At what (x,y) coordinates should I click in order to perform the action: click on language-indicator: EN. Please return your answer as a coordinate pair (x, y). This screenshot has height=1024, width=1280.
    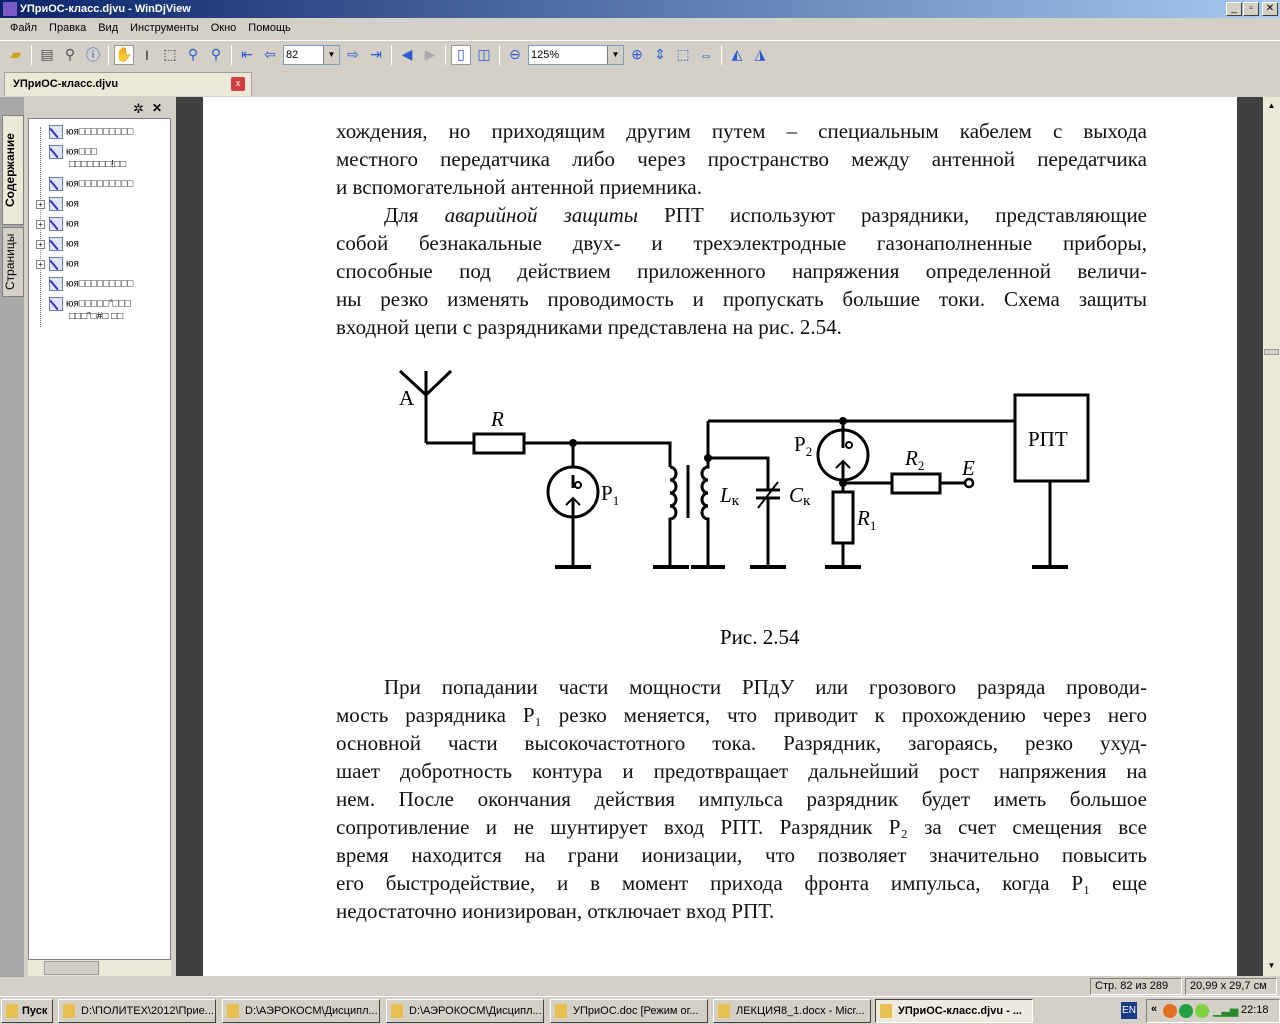
    Looking at the image, I should click on (1129, 1010).